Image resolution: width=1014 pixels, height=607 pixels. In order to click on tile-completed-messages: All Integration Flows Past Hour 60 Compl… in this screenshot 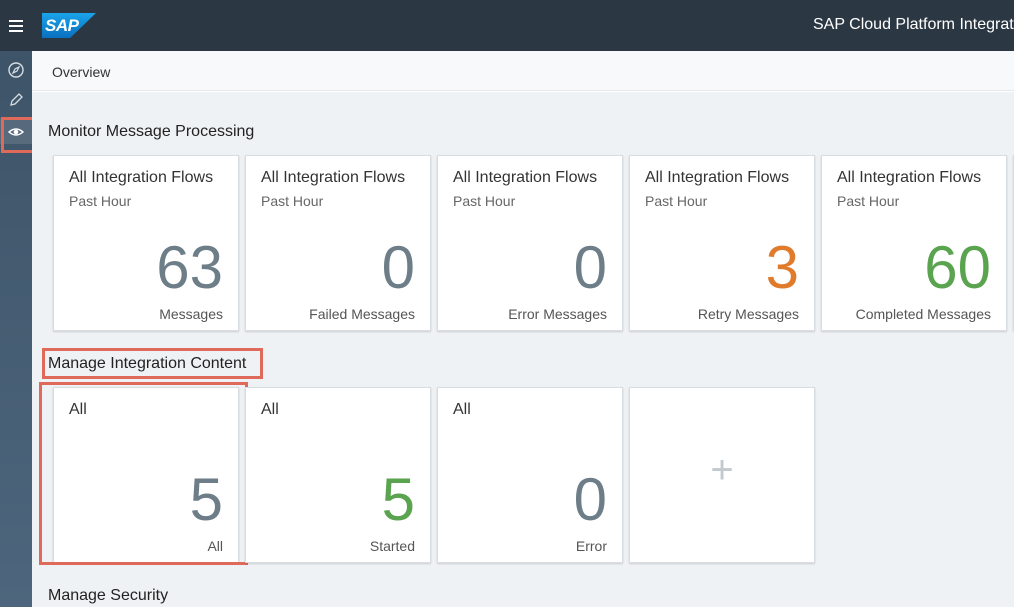, I will do `click(914, 243)`.